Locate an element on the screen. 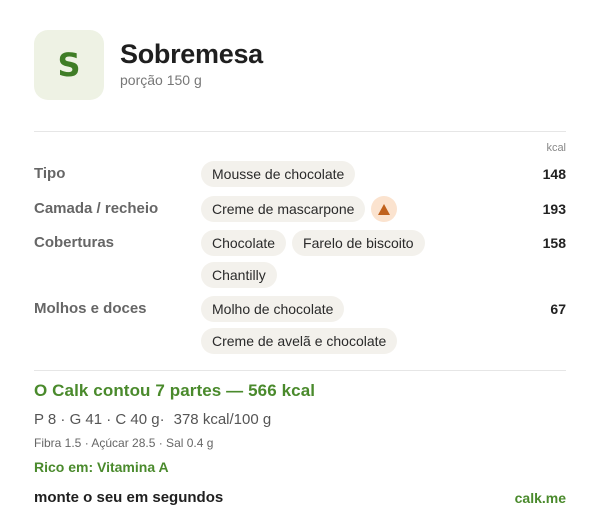 The height and width of the screenshot is (521, 600). row-kcal: 67 is located at coordinates (558, 309).